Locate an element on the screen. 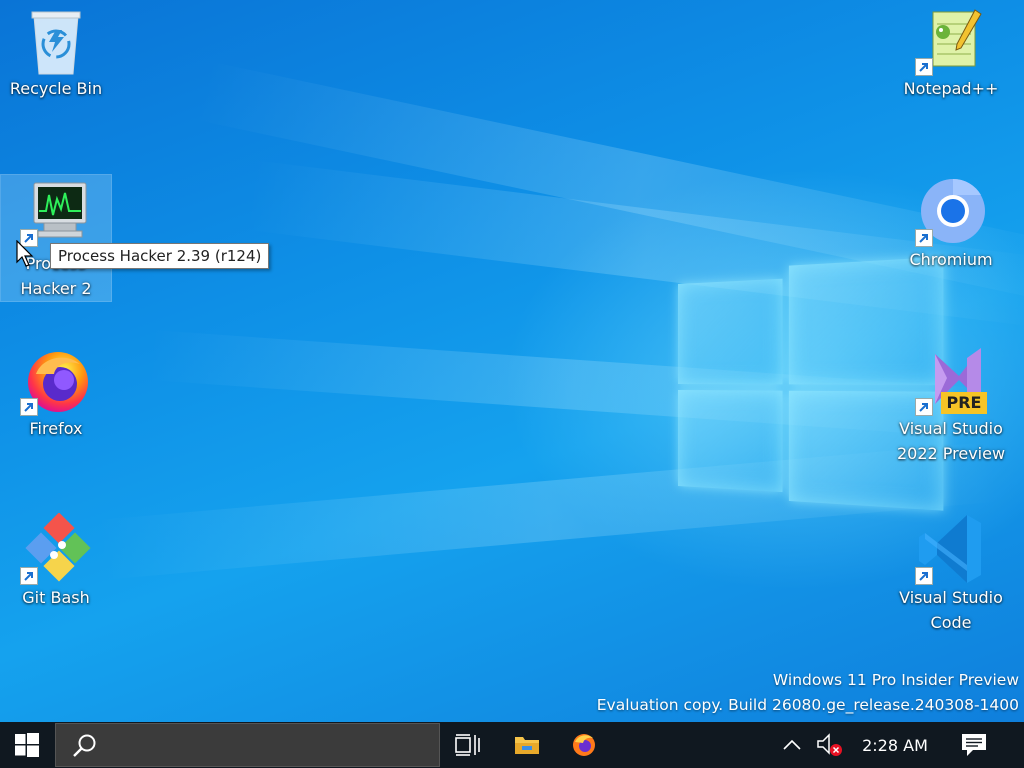 This screenshot has height=768, width=1024. action-center-button is located at coordinates (974, 745).